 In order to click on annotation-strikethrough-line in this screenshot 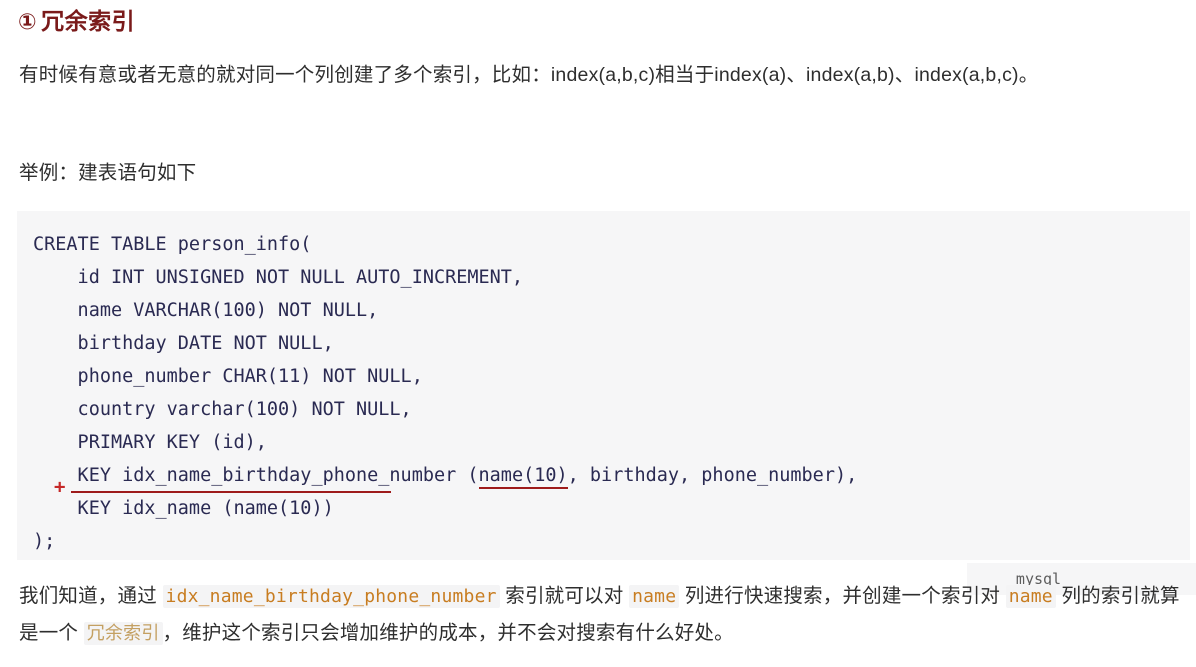, I will do `click(231, 492)`.